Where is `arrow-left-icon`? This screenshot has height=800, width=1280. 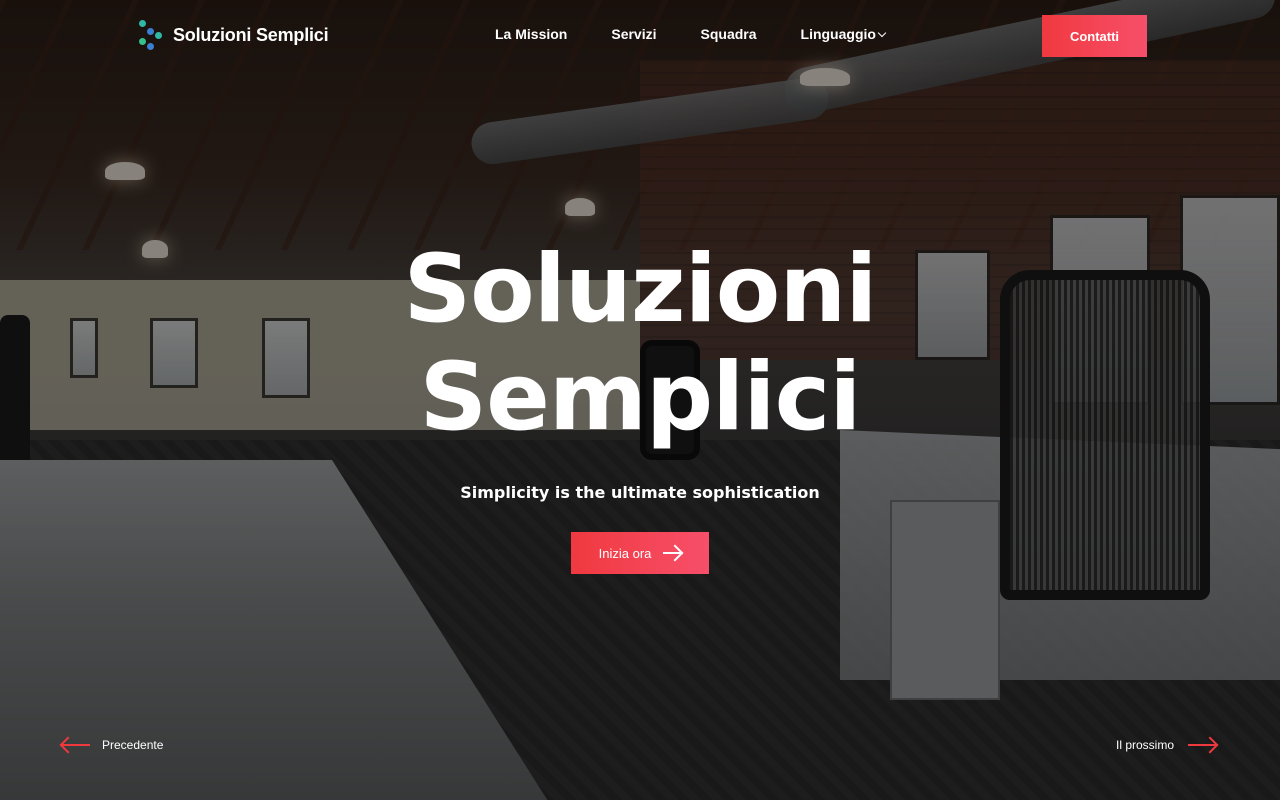
arrow-left-icon is located at coordinates (76, 745).